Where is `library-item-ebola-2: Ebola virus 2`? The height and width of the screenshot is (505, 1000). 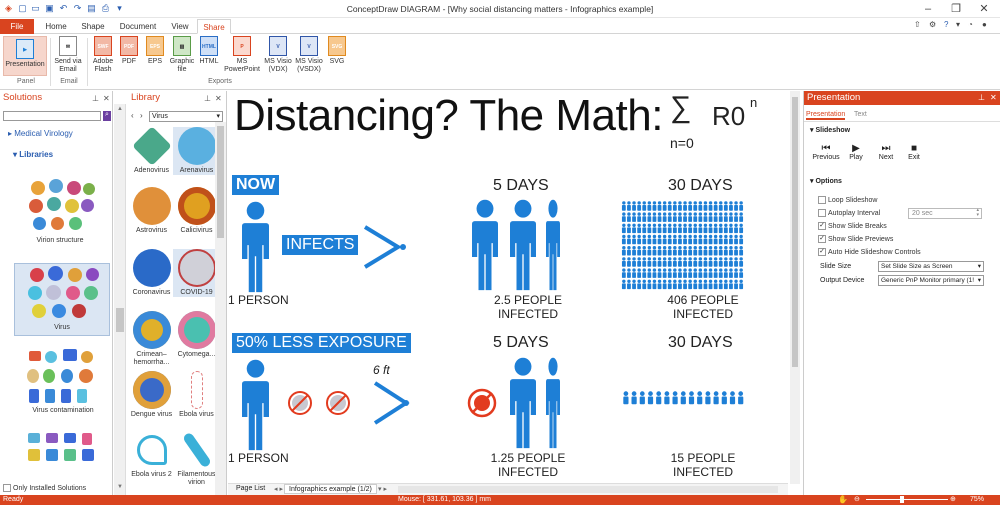 library-item-ebola-2: Ebola virus 2 is located at coordinates (151, 455).